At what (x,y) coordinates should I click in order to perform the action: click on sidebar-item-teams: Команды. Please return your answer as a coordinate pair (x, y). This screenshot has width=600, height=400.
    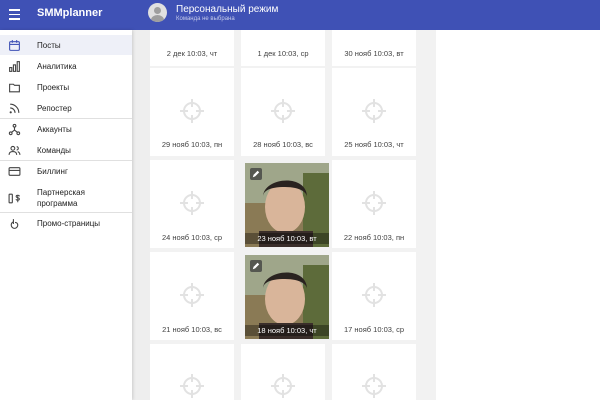
    Looking at the image, I should click on (66, 150).